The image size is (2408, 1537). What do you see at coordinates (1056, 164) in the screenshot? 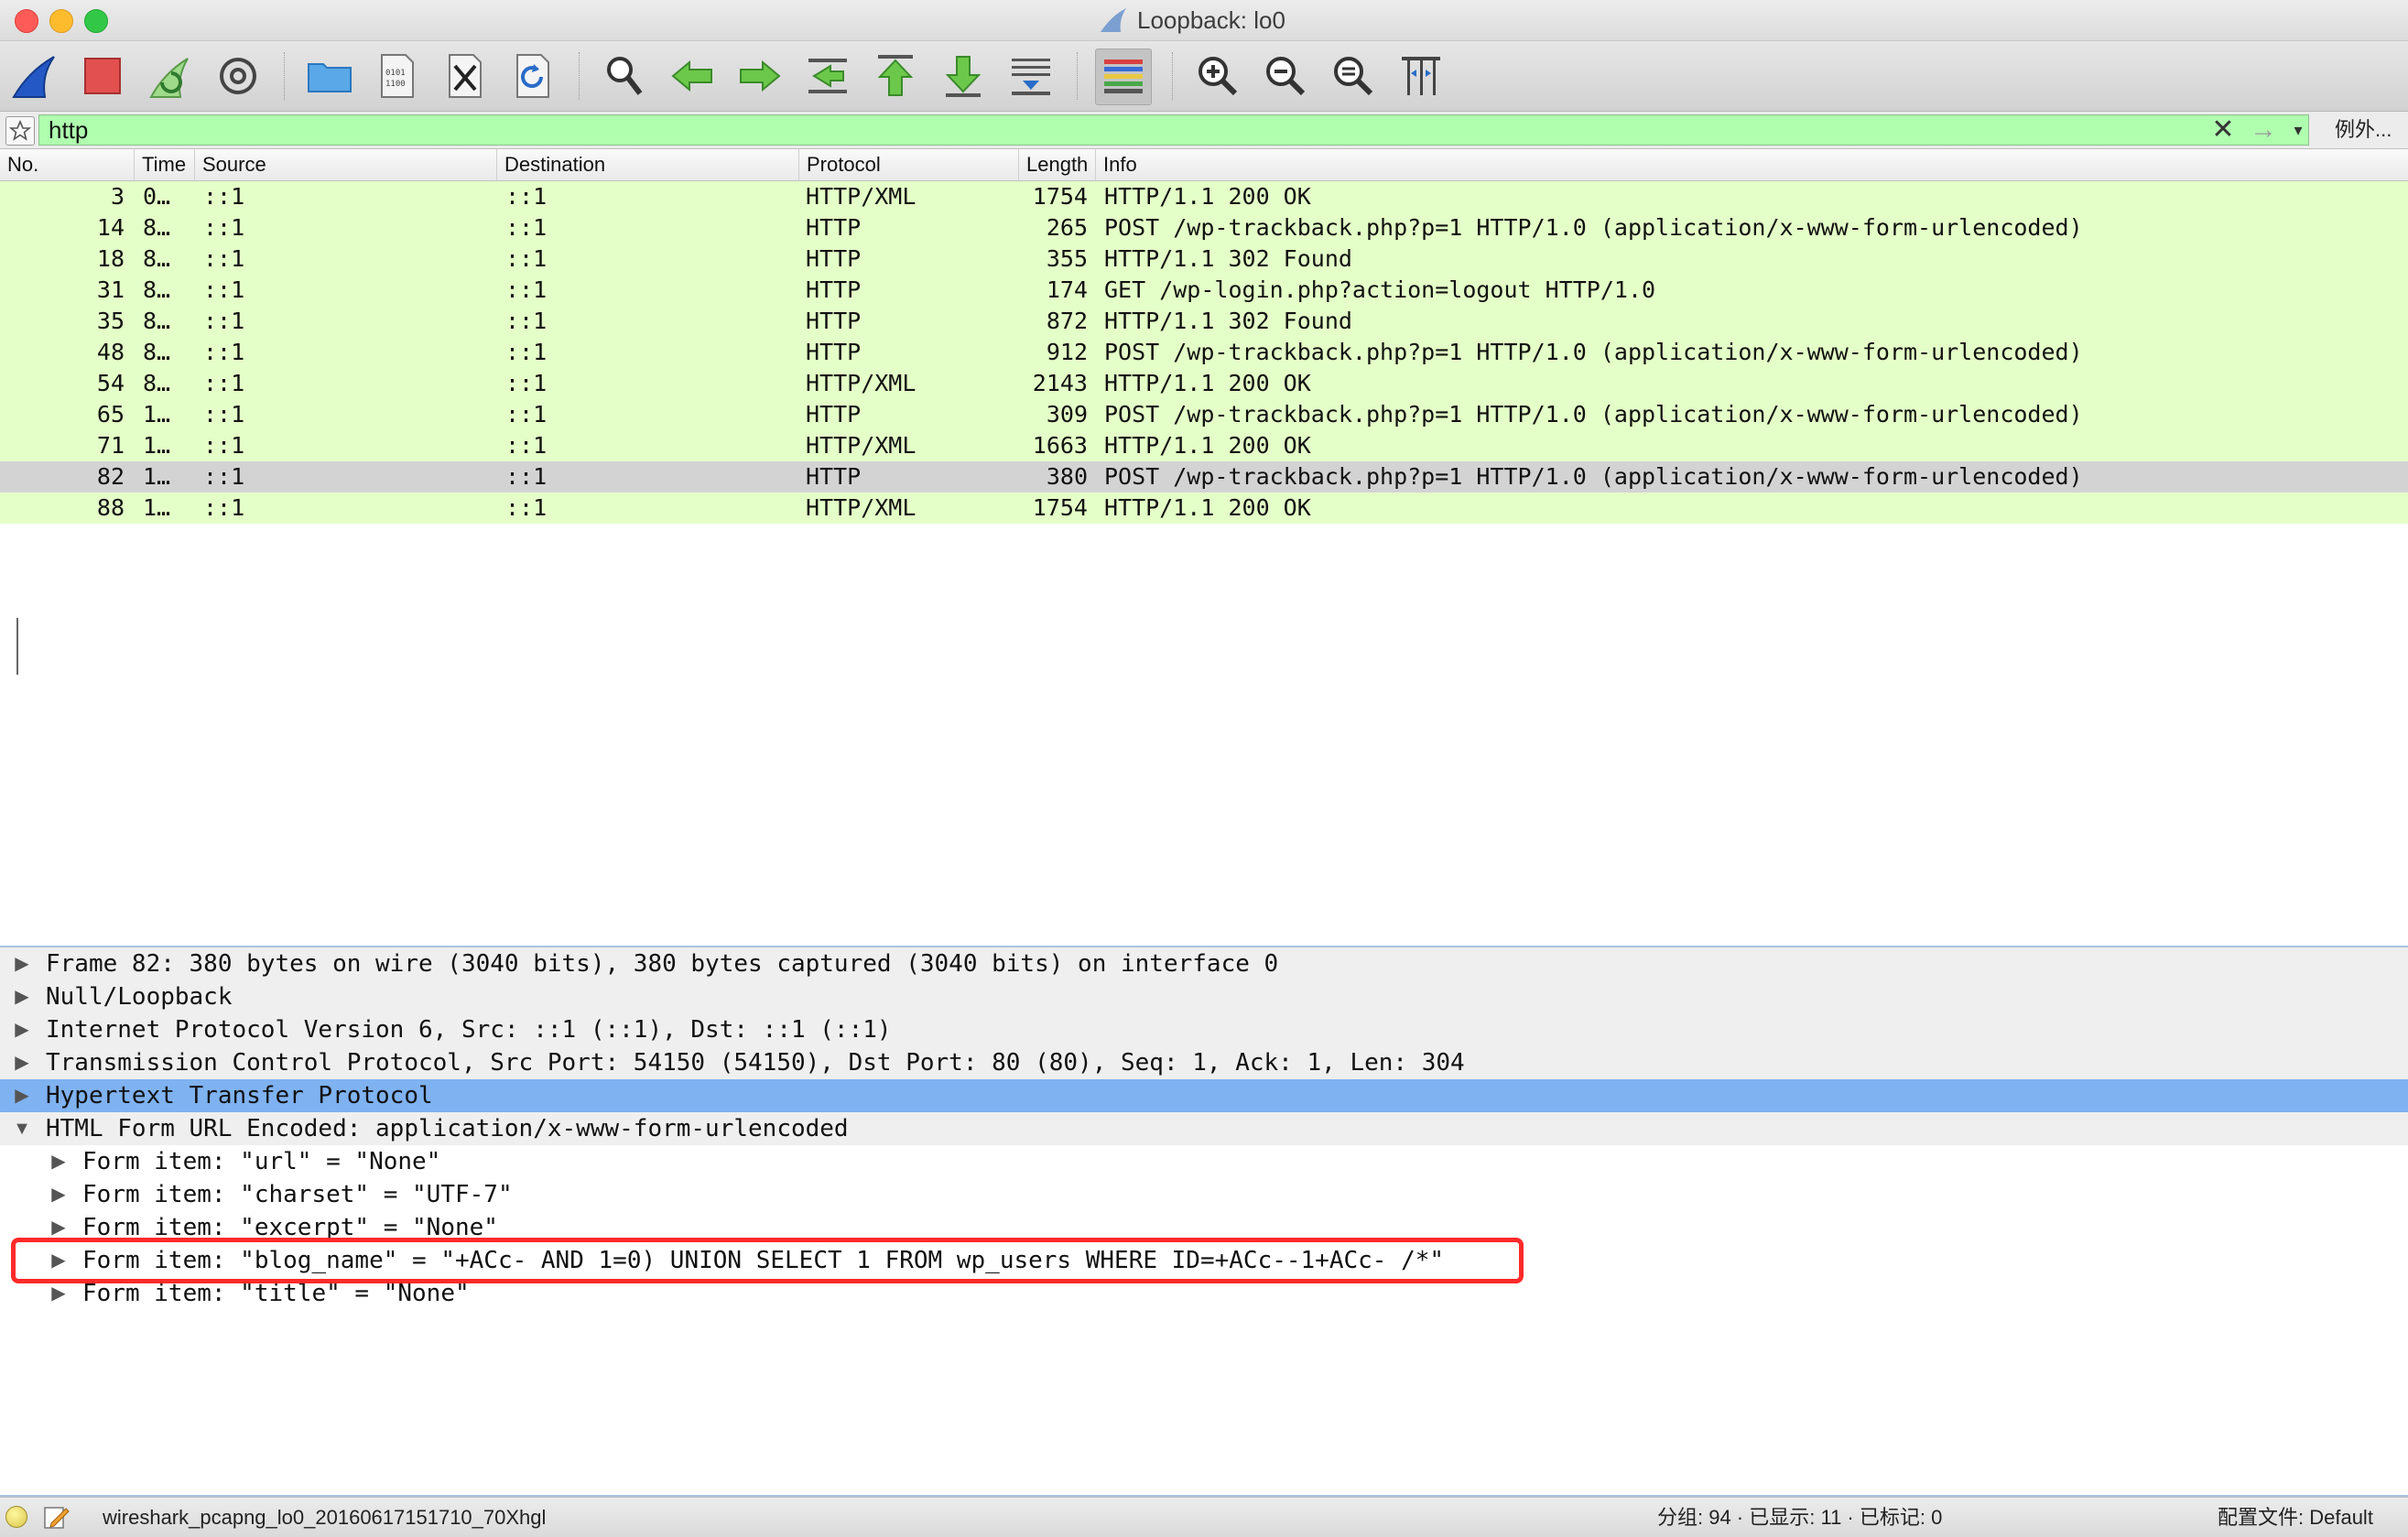
I see `column-header-length: Length` at bounding box center [1056, 164].